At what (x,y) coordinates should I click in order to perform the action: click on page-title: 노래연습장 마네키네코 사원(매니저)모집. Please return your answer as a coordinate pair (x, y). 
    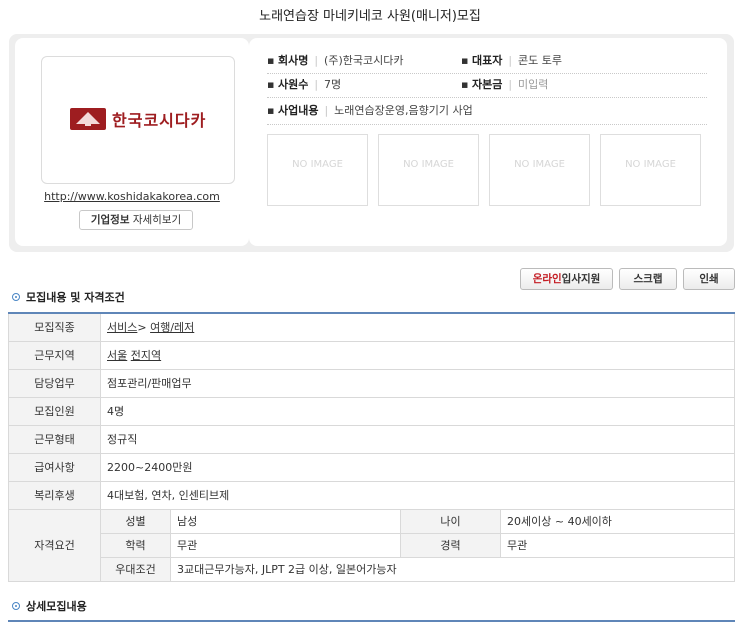
    Looking at the image, I should click on (370, 16).